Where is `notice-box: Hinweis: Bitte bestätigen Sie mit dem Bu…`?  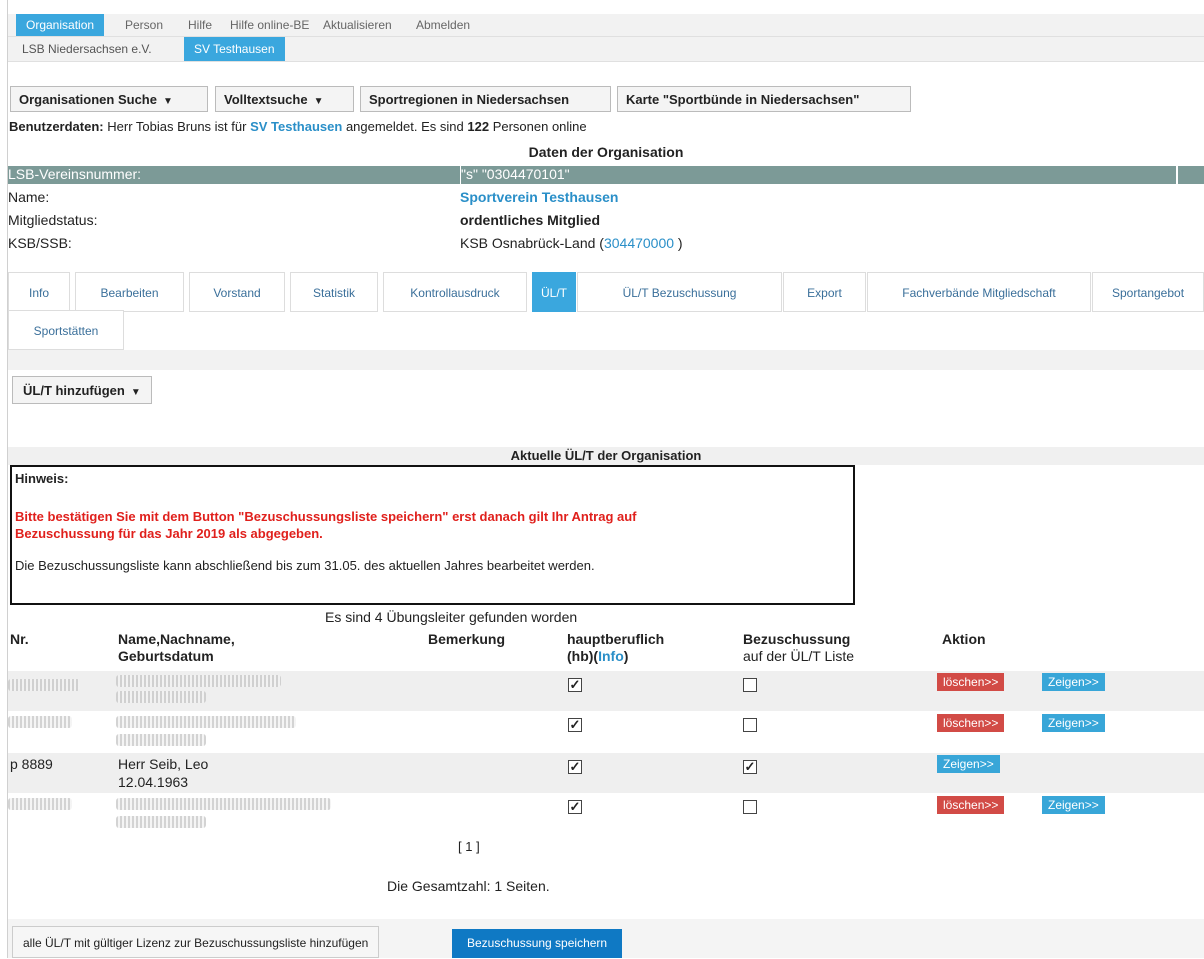
notice-box: Hinweis: Bitte bestätigen Sie mit dem Bu… is located at coordinates (432, 535).